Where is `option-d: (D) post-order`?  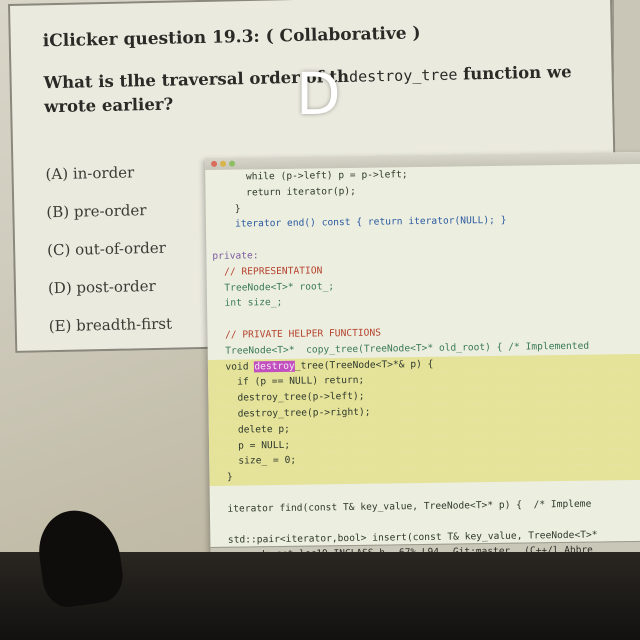 option-d: (D) post-order is located at coordinates (101, 287).